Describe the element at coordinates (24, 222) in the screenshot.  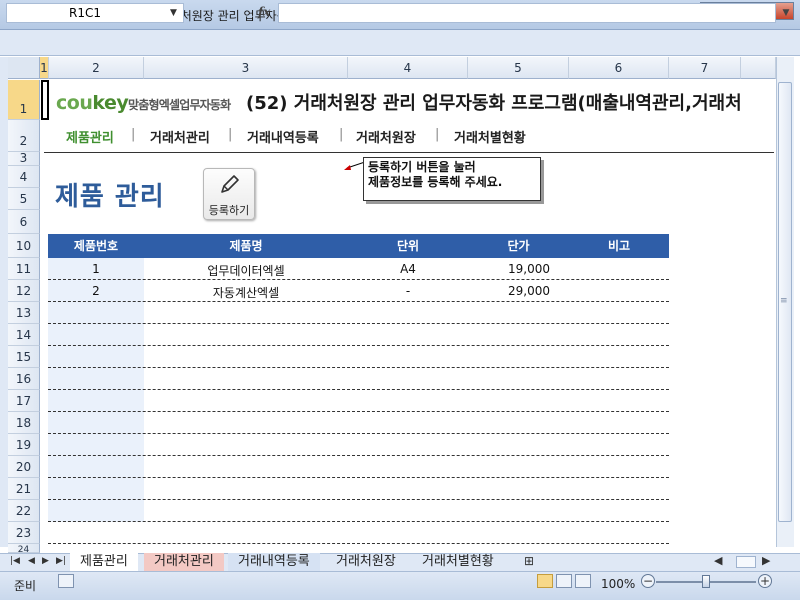
I see `row-header: 6` at that location.